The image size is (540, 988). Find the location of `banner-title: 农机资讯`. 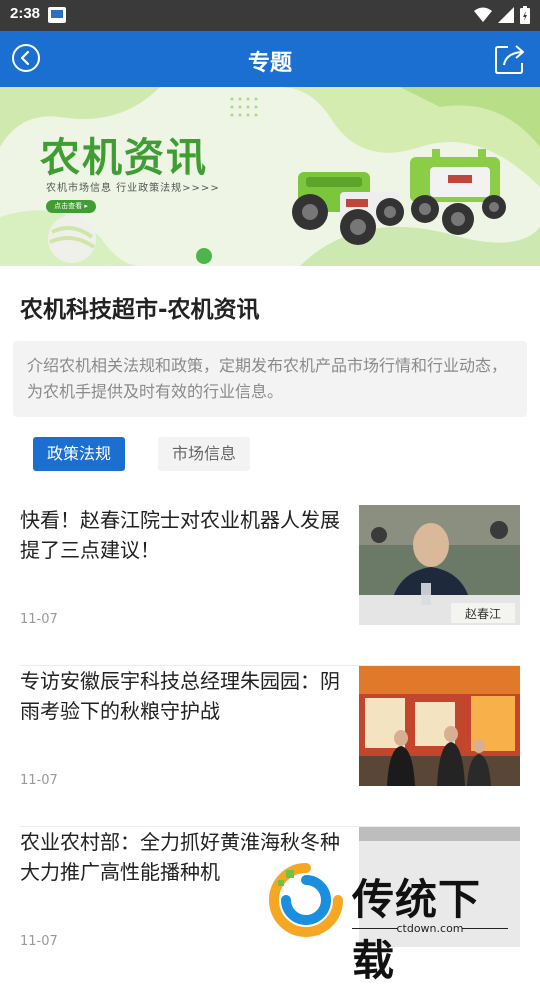

banner-title: 农机资讯 is located at coordinates (124, 158).